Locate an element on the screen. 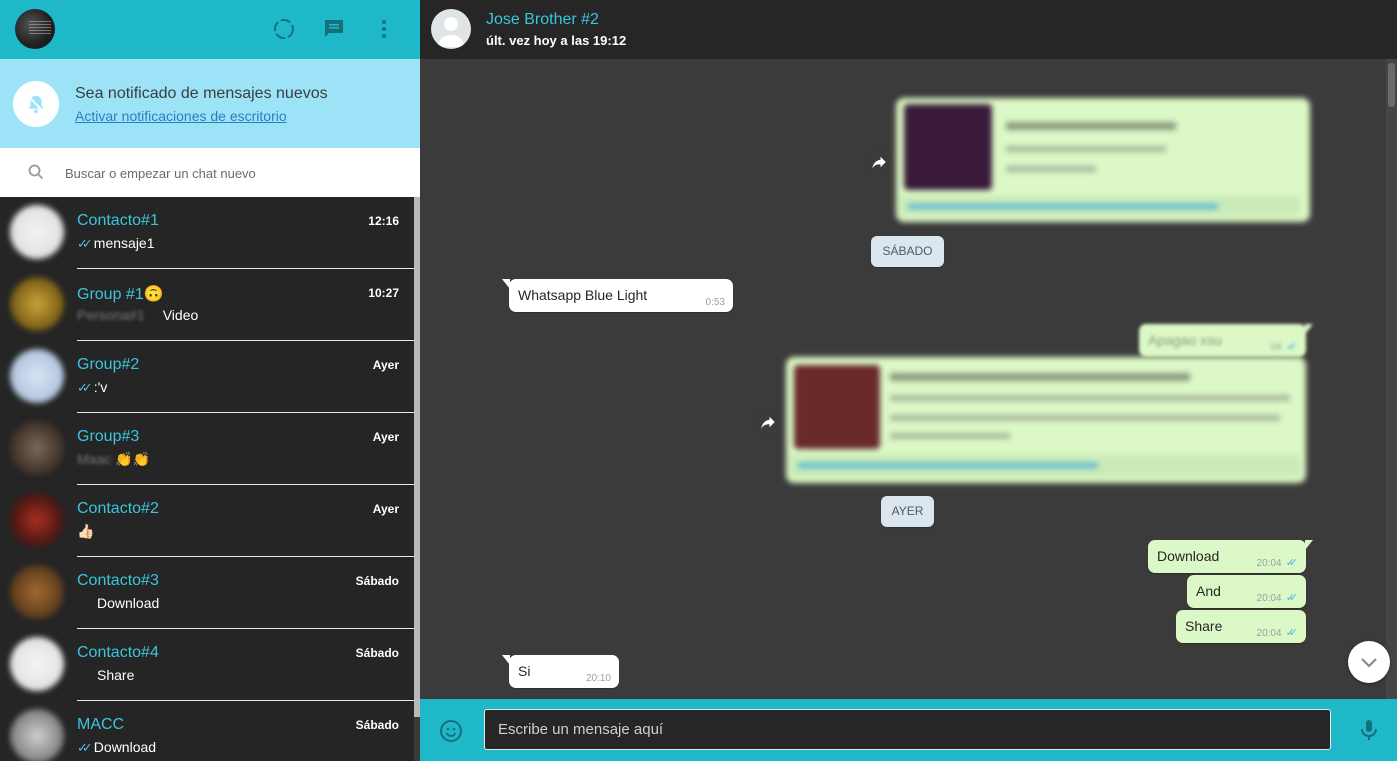 The height and width of the screenshot is (761, 1397). message-scrollbar is located at coordinates (1391, 379).